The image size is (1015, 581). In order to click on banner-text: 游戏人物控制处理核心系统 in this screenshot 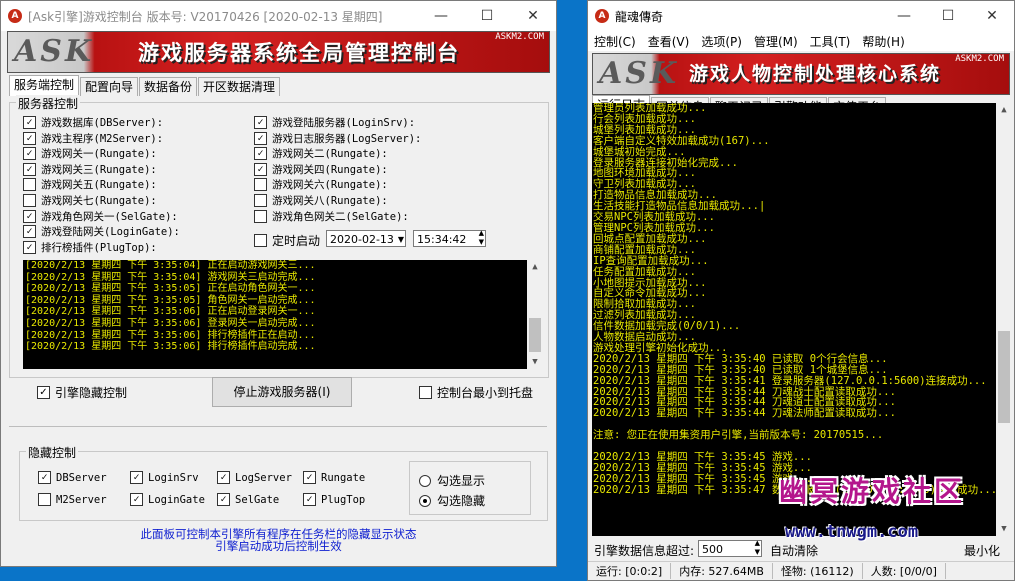, I will do `click(815, 74)`.